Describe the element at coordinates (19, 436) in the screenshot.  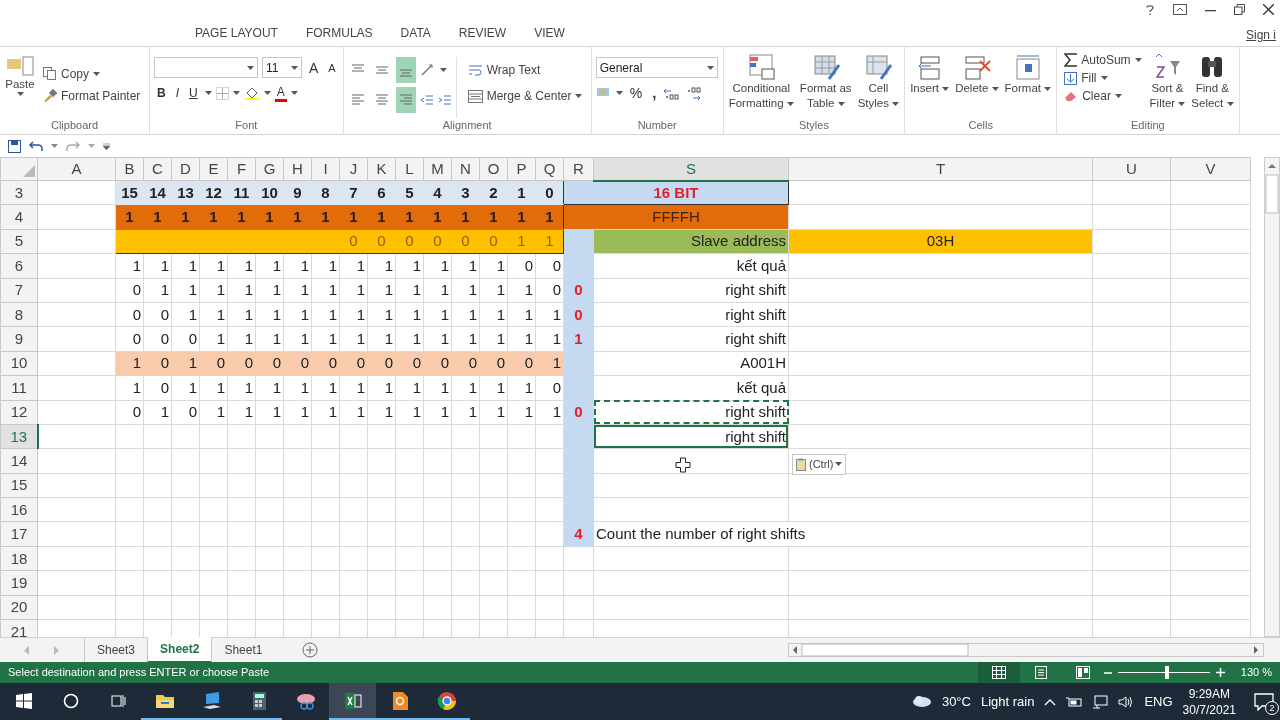
I see `row-header: 13` at that location.